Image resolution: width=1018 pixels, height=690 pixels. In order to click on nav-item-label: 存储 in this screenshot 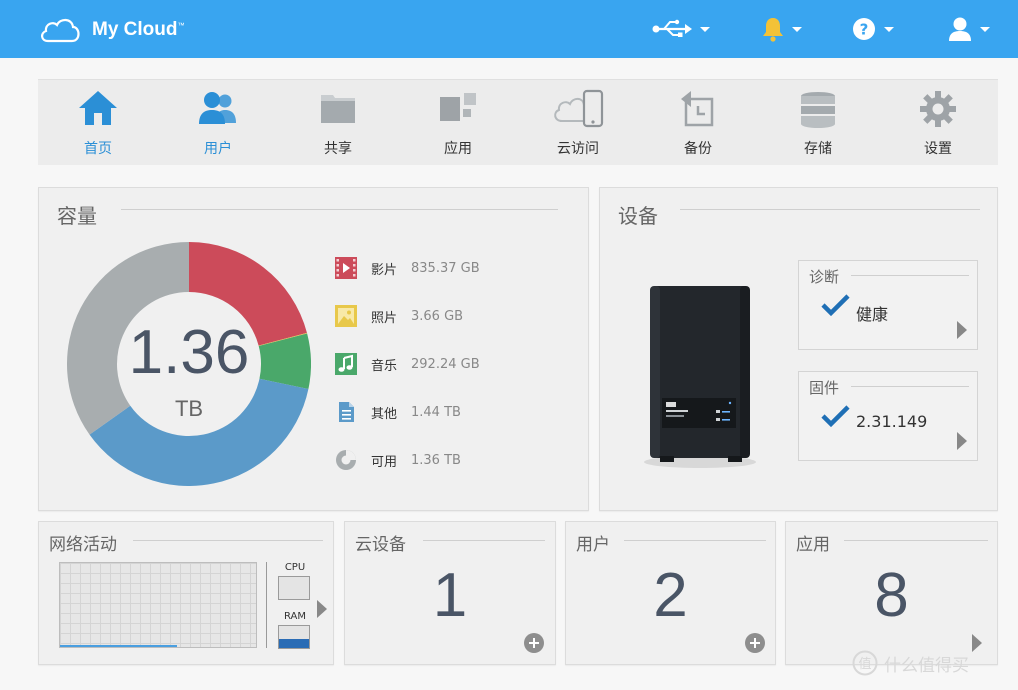, I will do `click(818, 149)`.